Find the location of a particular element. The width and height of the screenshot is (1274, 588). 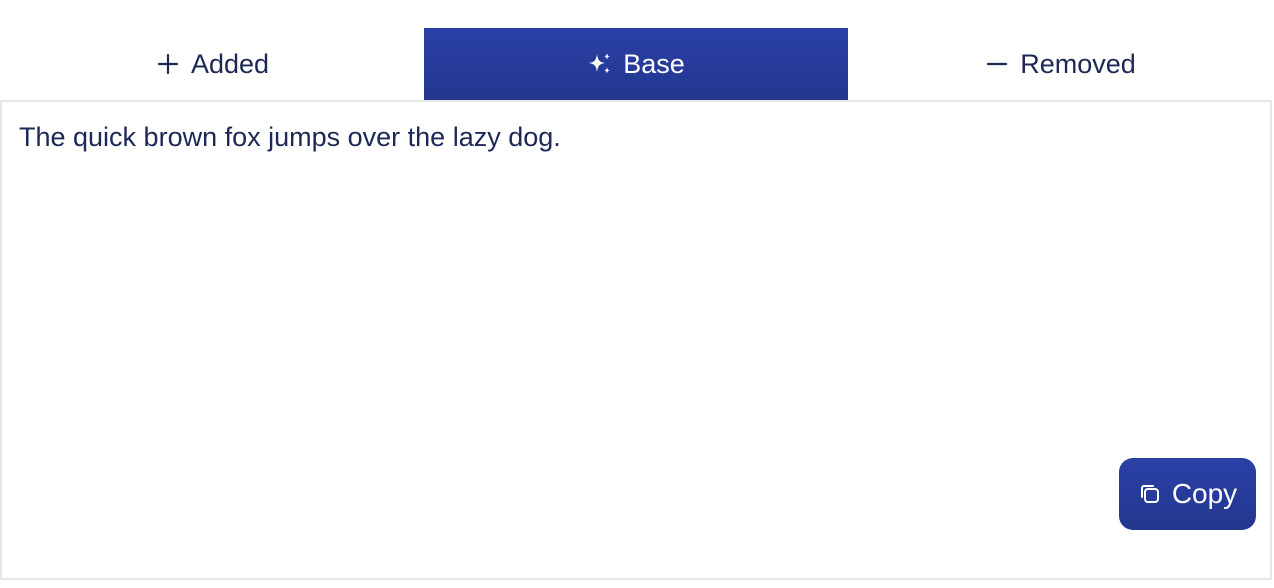

tab-base: Base is located at coordinates (636, 64).